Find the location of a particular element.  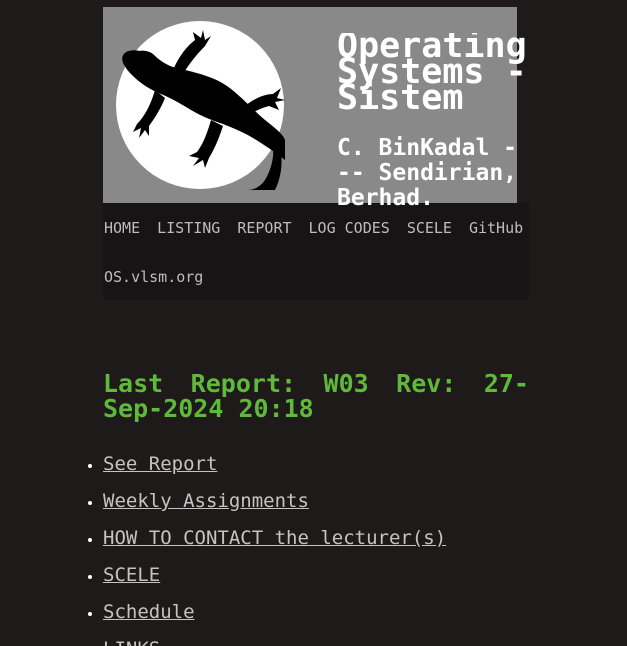

list-item: Schedule is located at coordinates (274, 612).